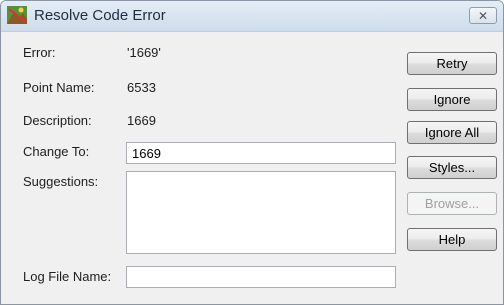 This screenshot has height=305, width=504. Describe the element at coordinates (483, 15) in the screenshot. I see `close-button: ✕` at that location.